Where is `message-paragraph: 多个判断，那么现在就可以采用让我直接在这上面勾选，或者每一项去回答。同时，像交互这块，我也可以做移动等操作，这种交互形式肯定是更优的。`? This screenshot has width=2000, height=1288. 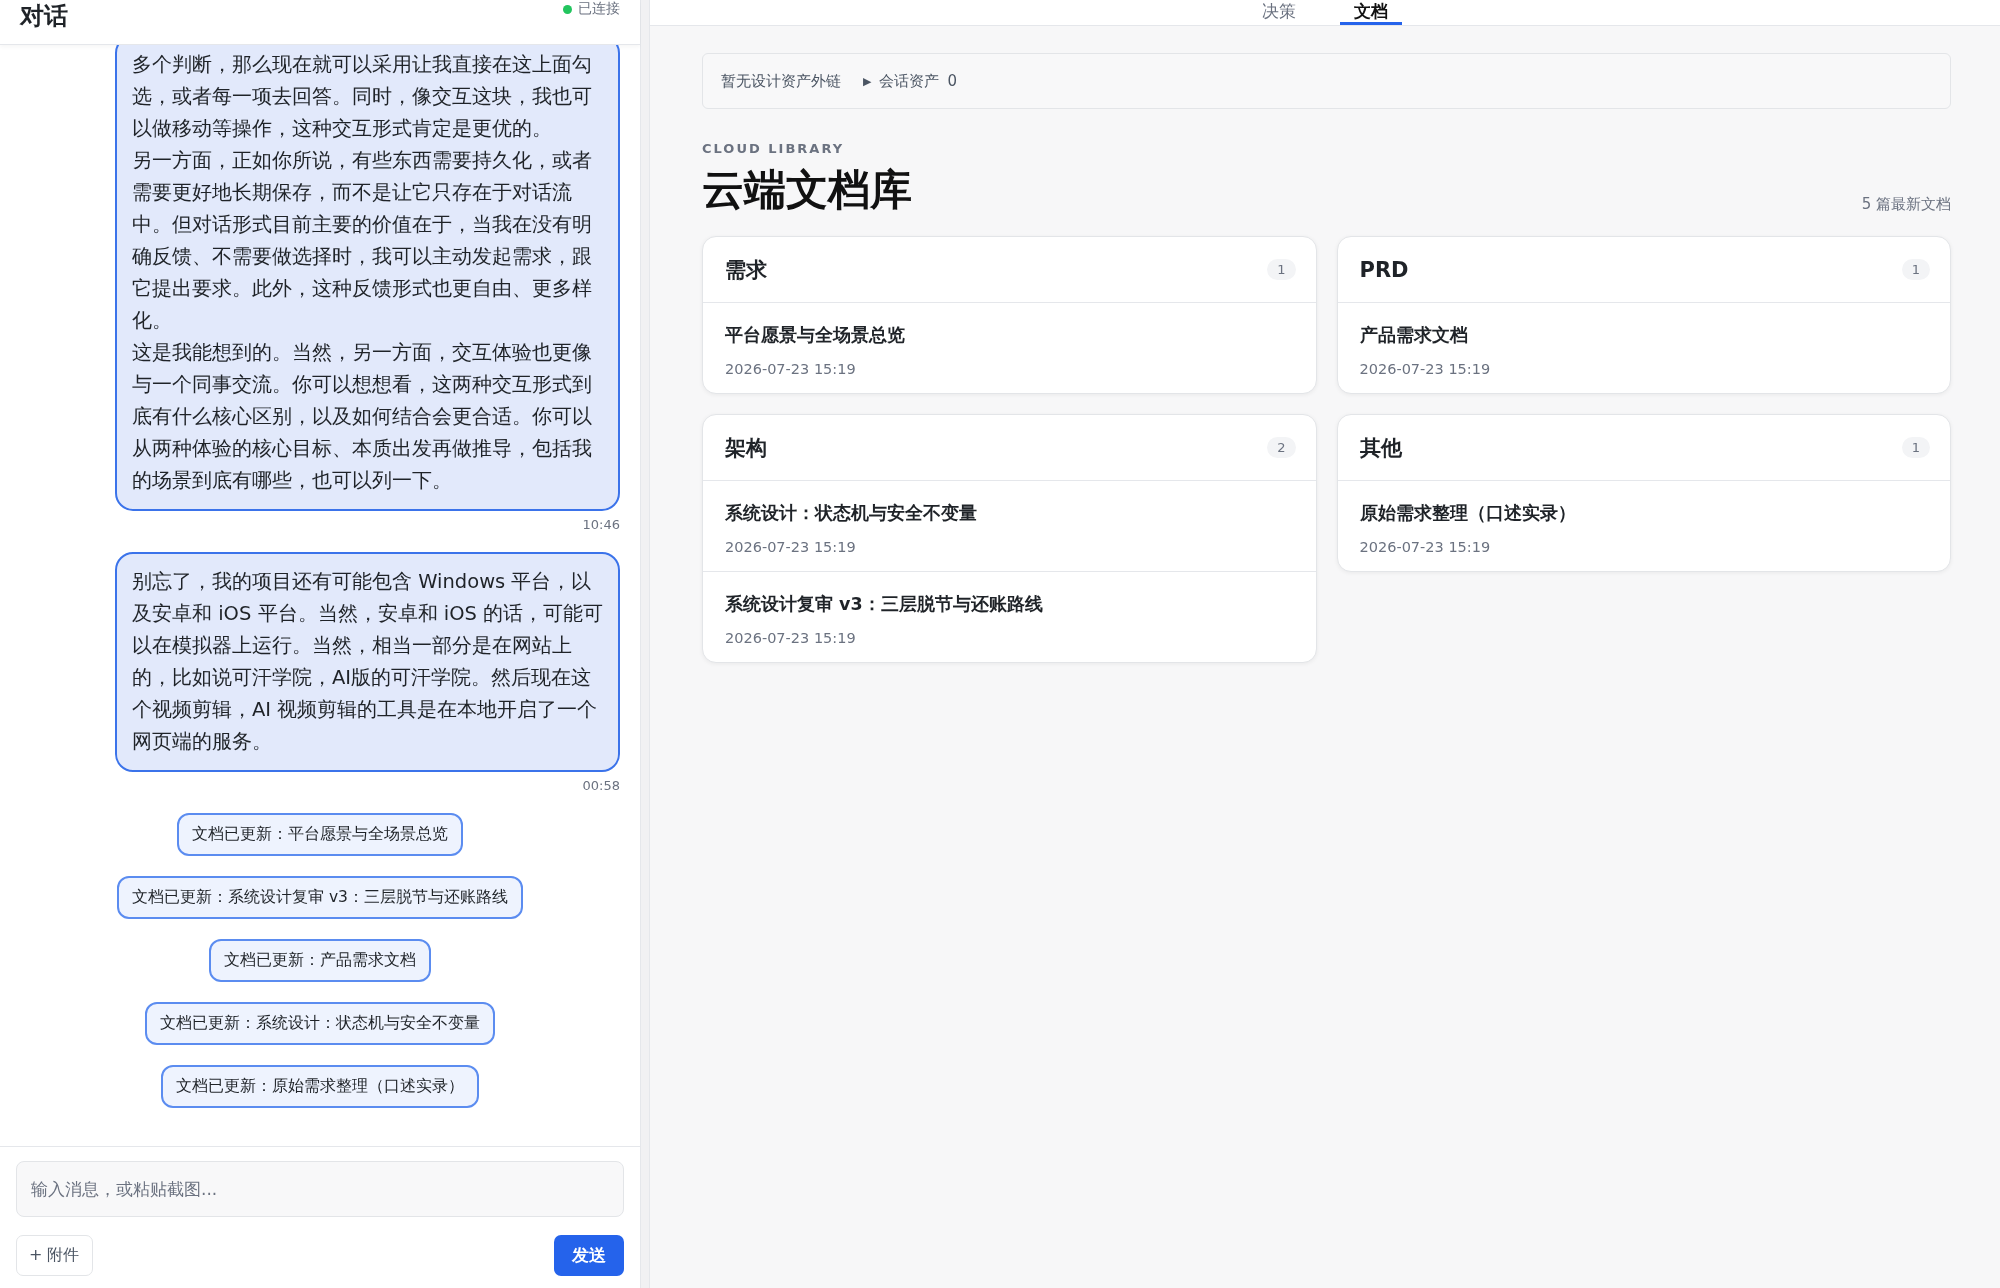
message-paragraph: 多个判断，那么现在就可以采用让我直接在这上面勾选，或者每一项去回答。同时，像交互这块，我也可以做移动等操作，这种交互形式肯定是更优的。 is located at coordinates (362, 97).